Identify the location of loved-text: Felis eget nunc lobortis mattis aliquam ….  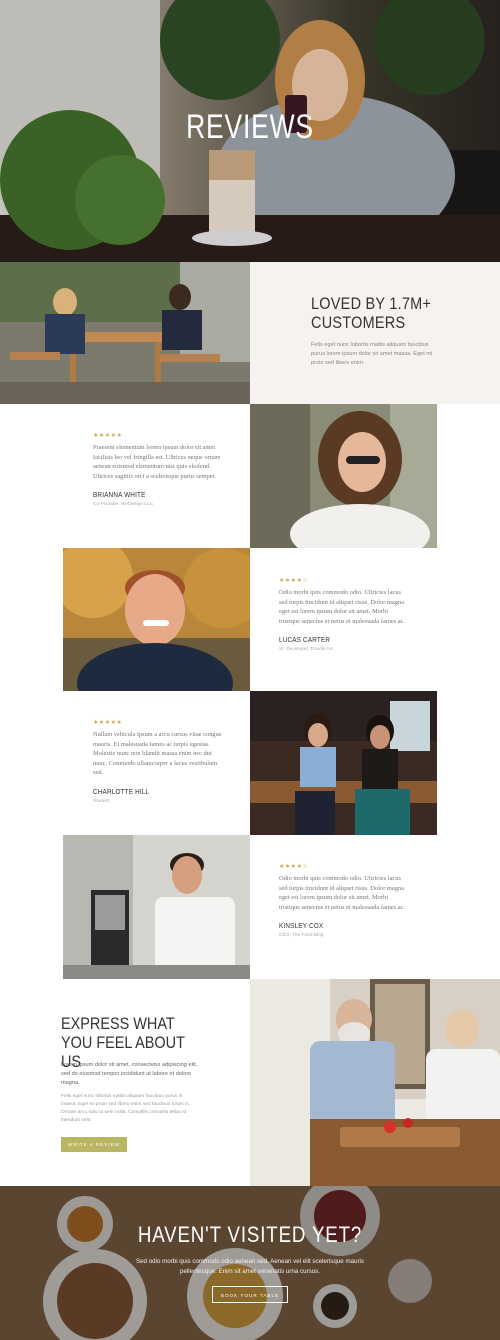
(372, 354).